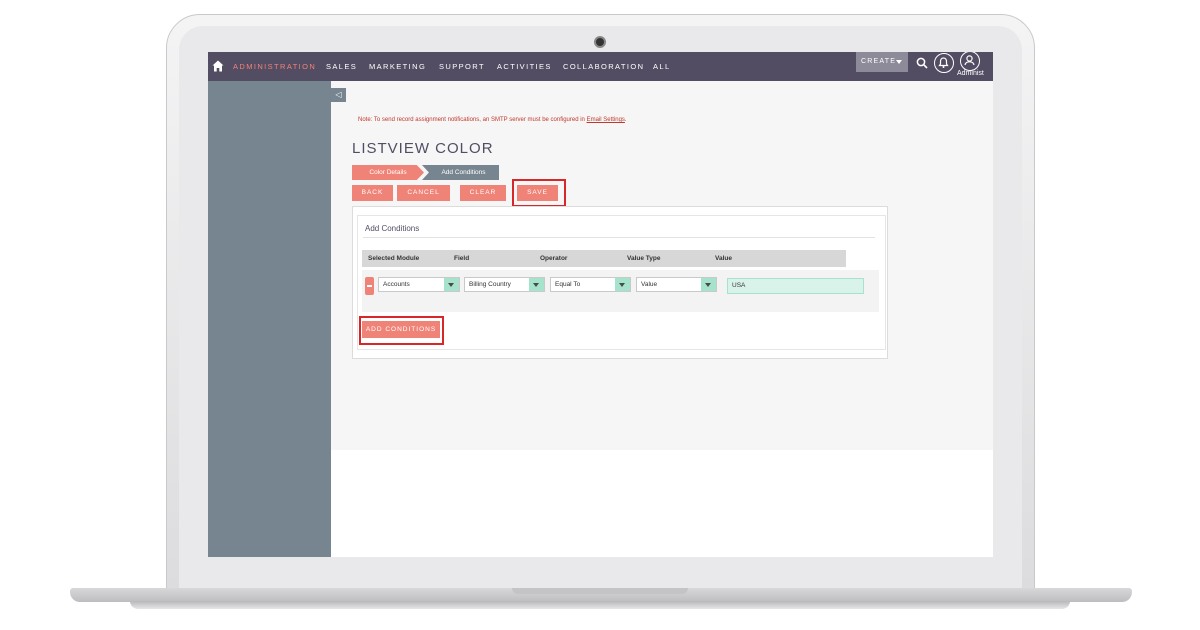 This screenshot has height=630, width=1200. I want to click on smtp-notice-end: ., so click(625, 120).